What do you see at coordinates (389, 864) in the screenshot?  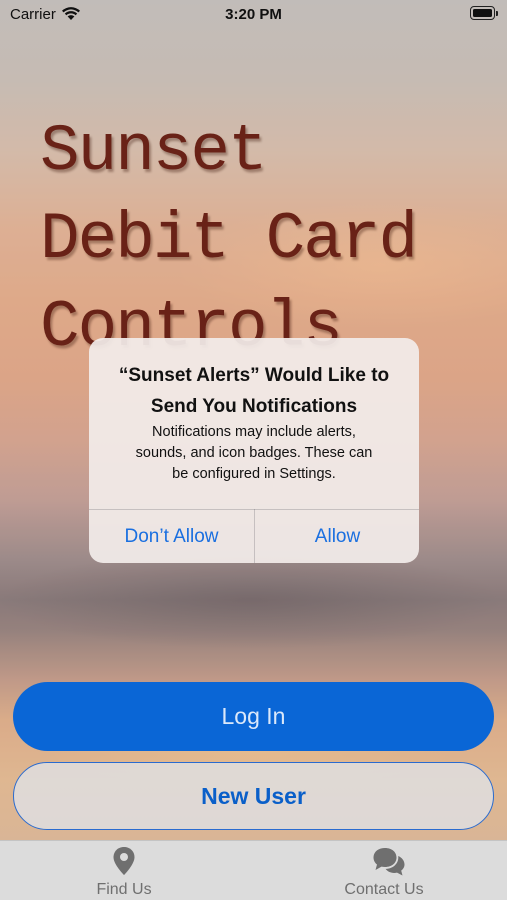 I see `chat-bubbles-icon` at bounding box center [389, 864].